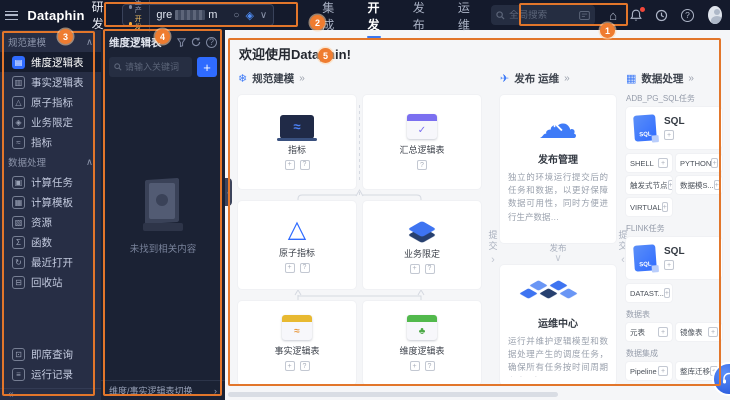 This screenshot has height=400, width=730. I want to click on task-chip-shell: SHELL +, so click(649, 163).